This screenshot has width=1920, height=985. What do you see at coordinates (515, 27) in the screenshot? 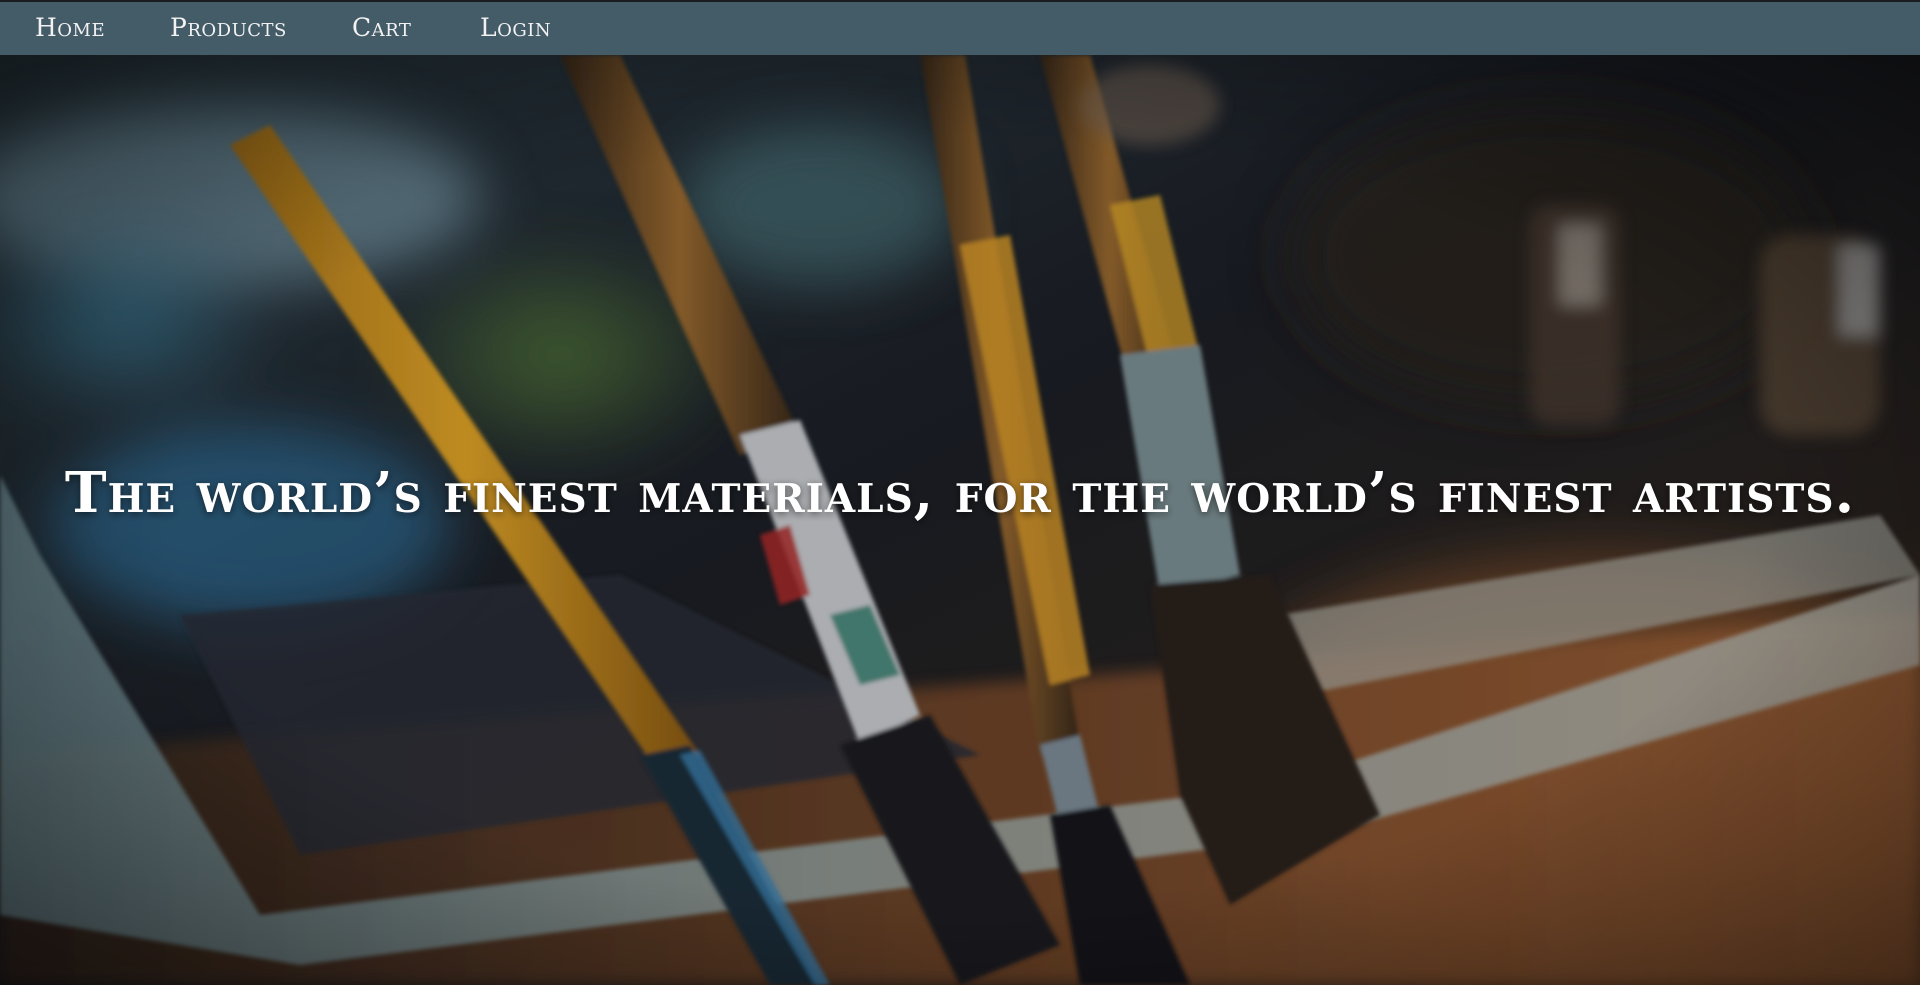
I see `nav-link-login: Login` at bounding box center [515, 27].